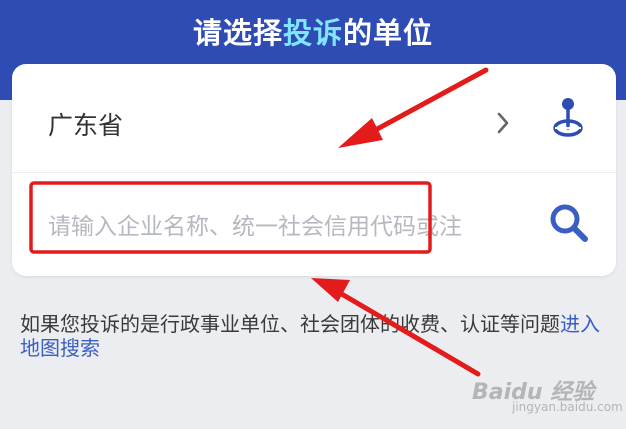 The height and width of the screenshot is (429, 626). Describe the element at coordinates (388, 33) in the screenshot. I see `title-part-2: 的单位` at that location.